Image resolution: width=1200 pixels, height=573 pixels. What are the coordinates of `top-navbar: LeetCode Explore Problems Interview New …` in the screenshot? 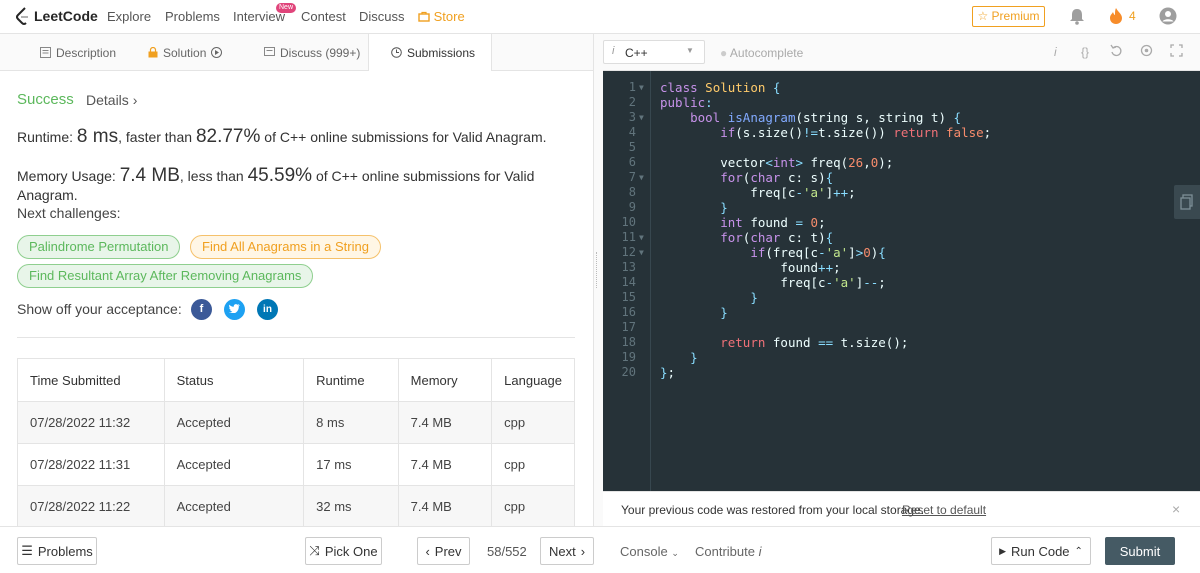 It's located at (600, 17).